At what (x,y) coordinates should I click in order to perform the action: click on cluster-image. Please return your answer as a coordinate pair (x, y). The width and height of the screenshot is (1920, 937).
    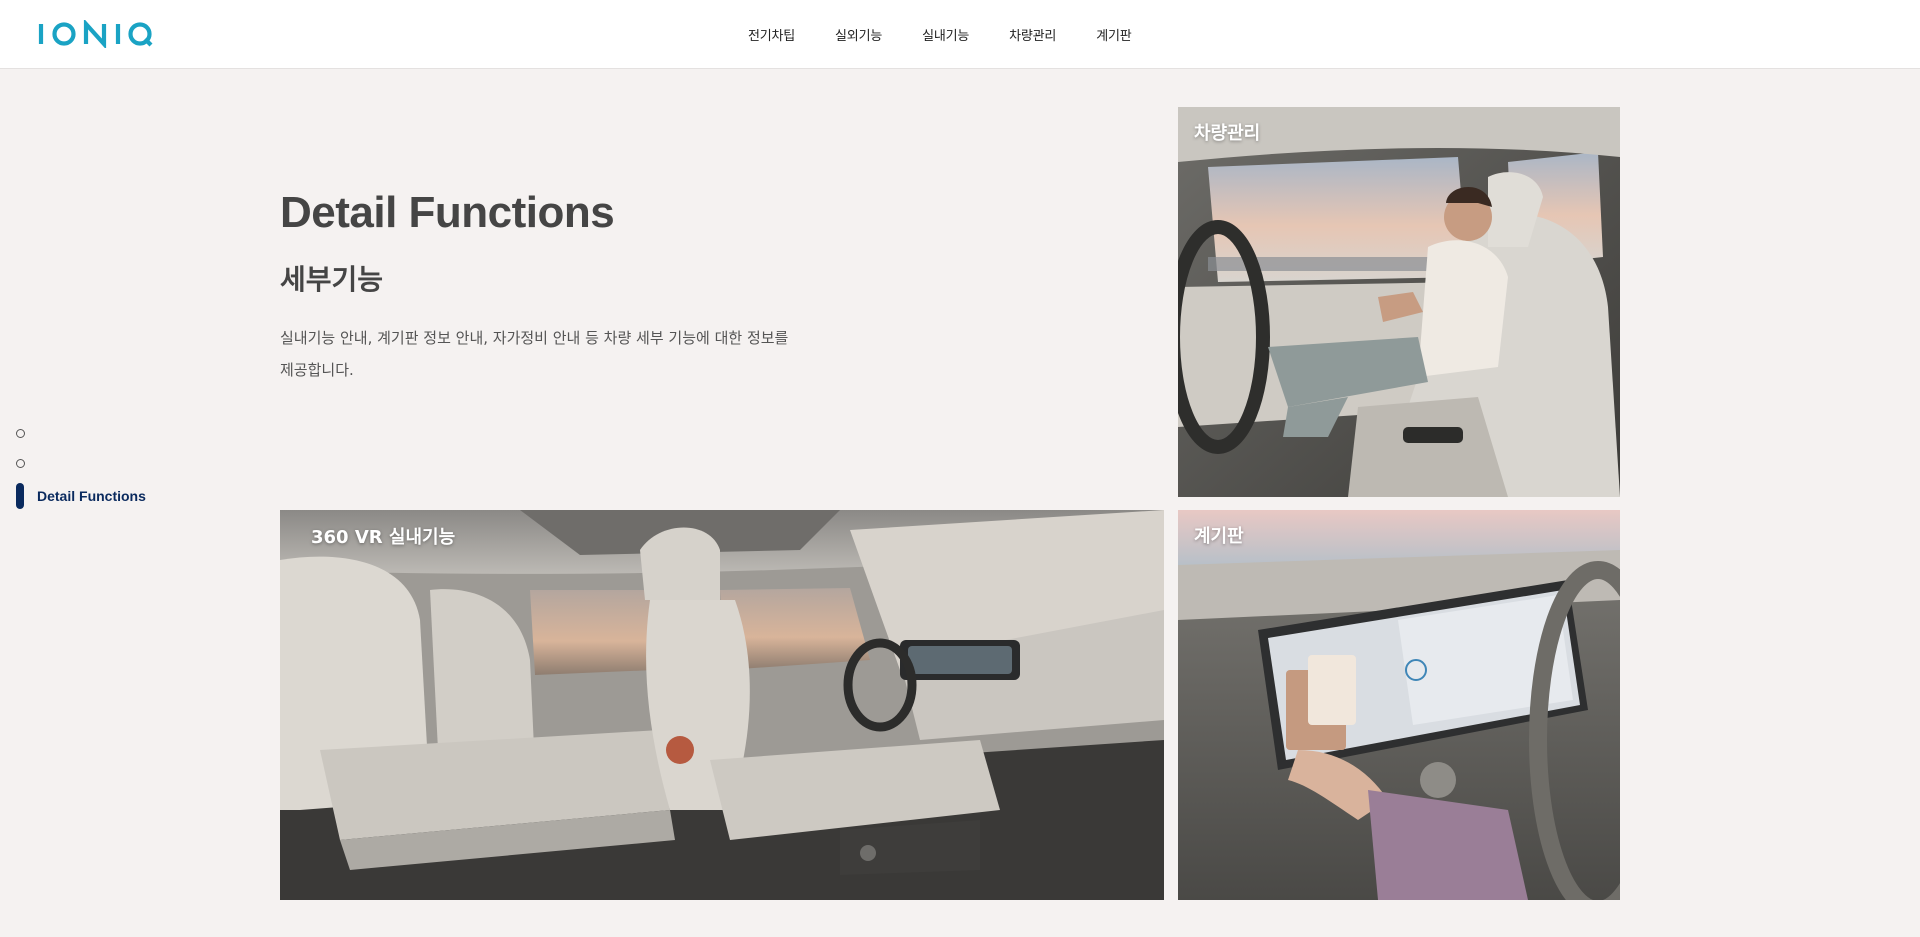
    Looking at the image, I should click on (1399, 705).